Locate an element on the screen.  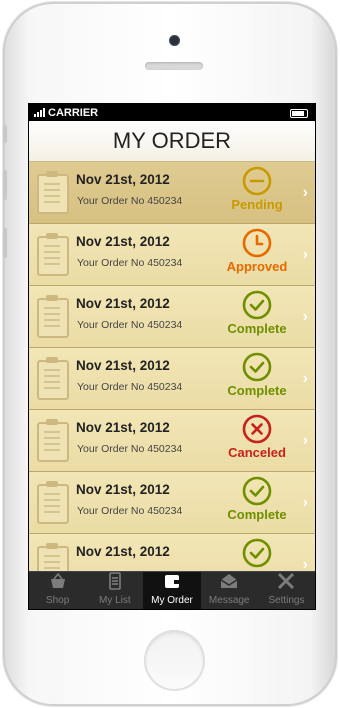
tab-label: My List is located at coordinates (114, 600).